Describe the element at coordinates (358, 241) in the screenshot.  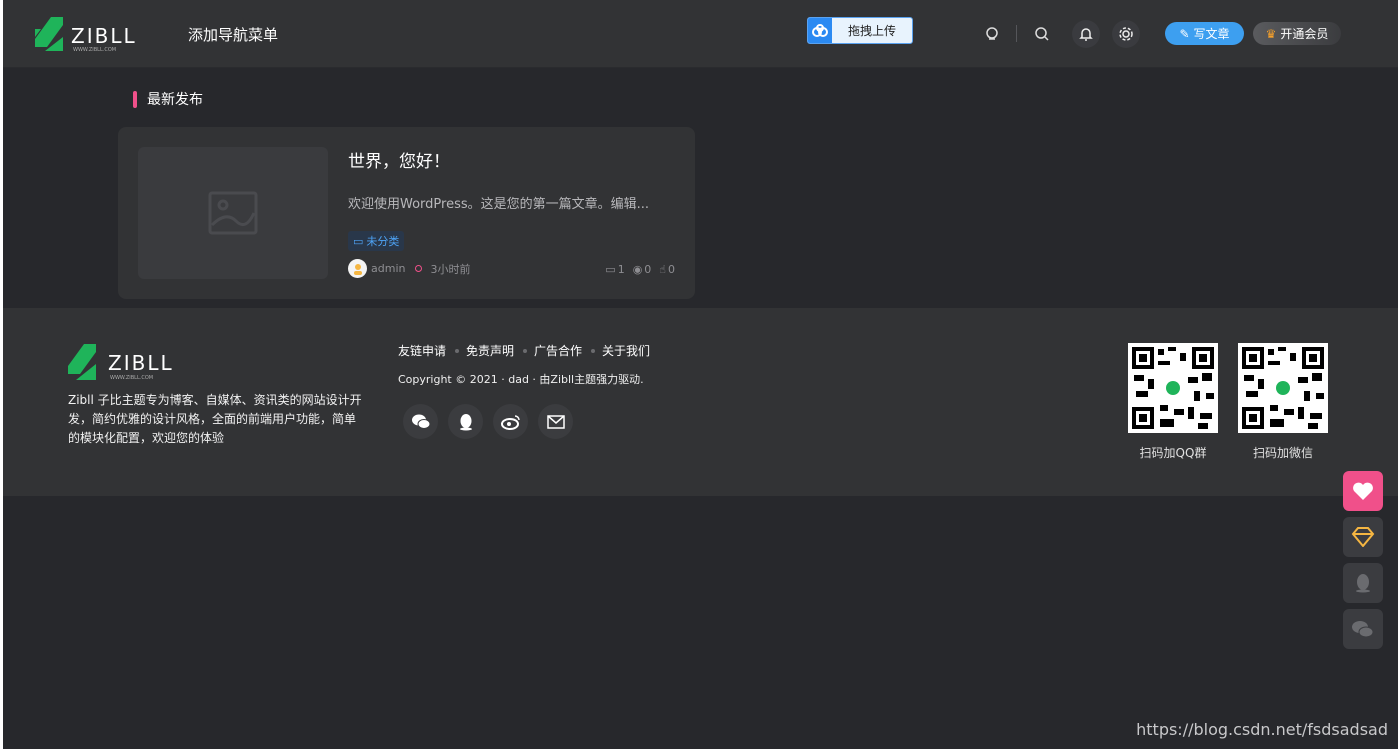
I see `folder-icon: ▭` at that location.